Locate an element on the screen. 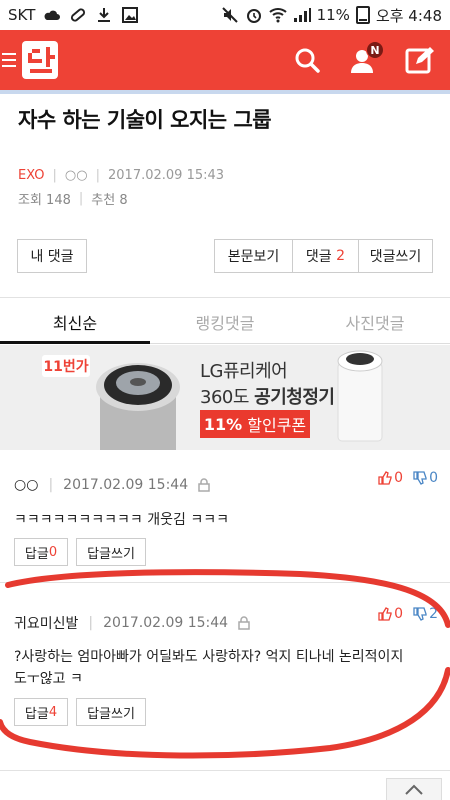 The height and width of the screenshot is (800, 450). download-icon is located at coordinates (104, 15).